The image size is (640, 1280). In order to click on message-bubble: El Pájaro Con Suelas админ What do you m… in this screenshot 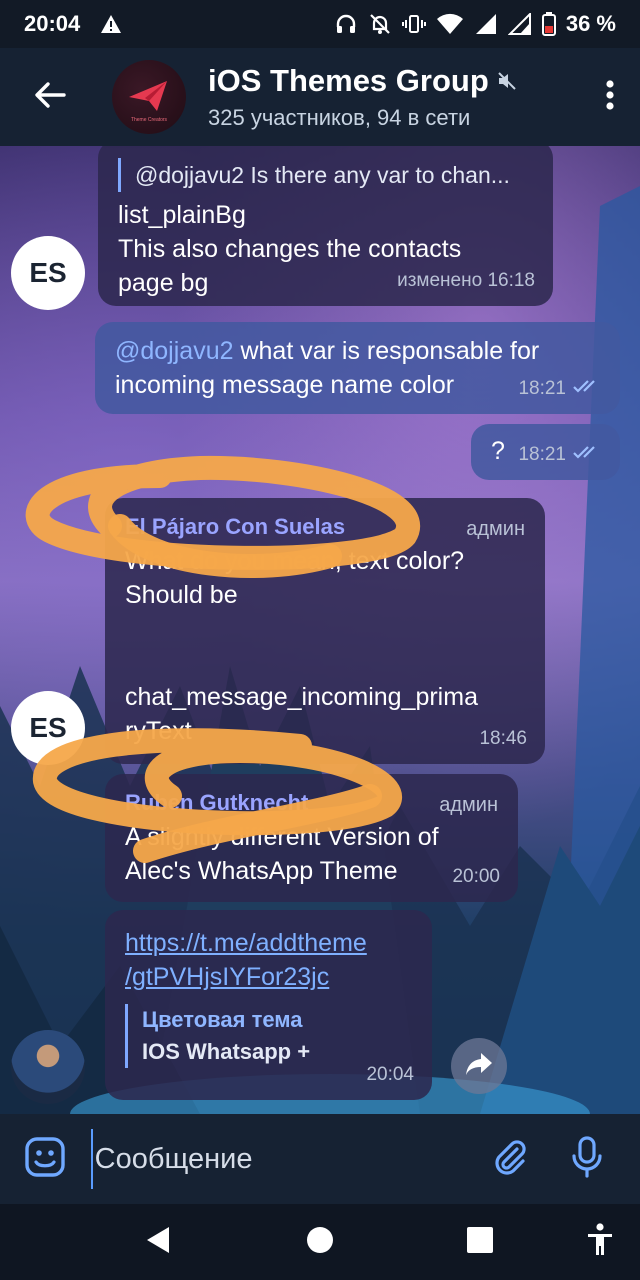, I will do `click(325, 631)`.